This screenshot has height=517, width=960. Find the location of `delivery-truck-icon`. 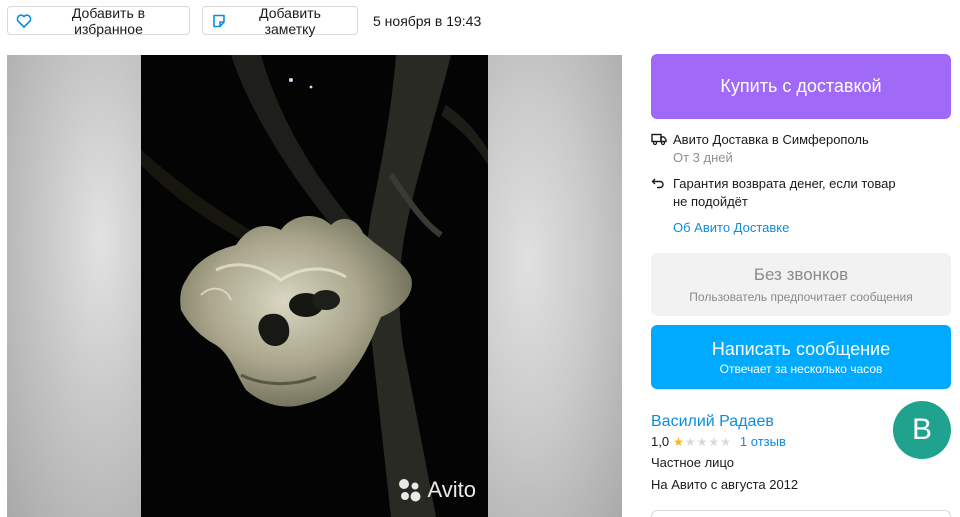

delivery-truck-icon is located at coordinates (659, 139).